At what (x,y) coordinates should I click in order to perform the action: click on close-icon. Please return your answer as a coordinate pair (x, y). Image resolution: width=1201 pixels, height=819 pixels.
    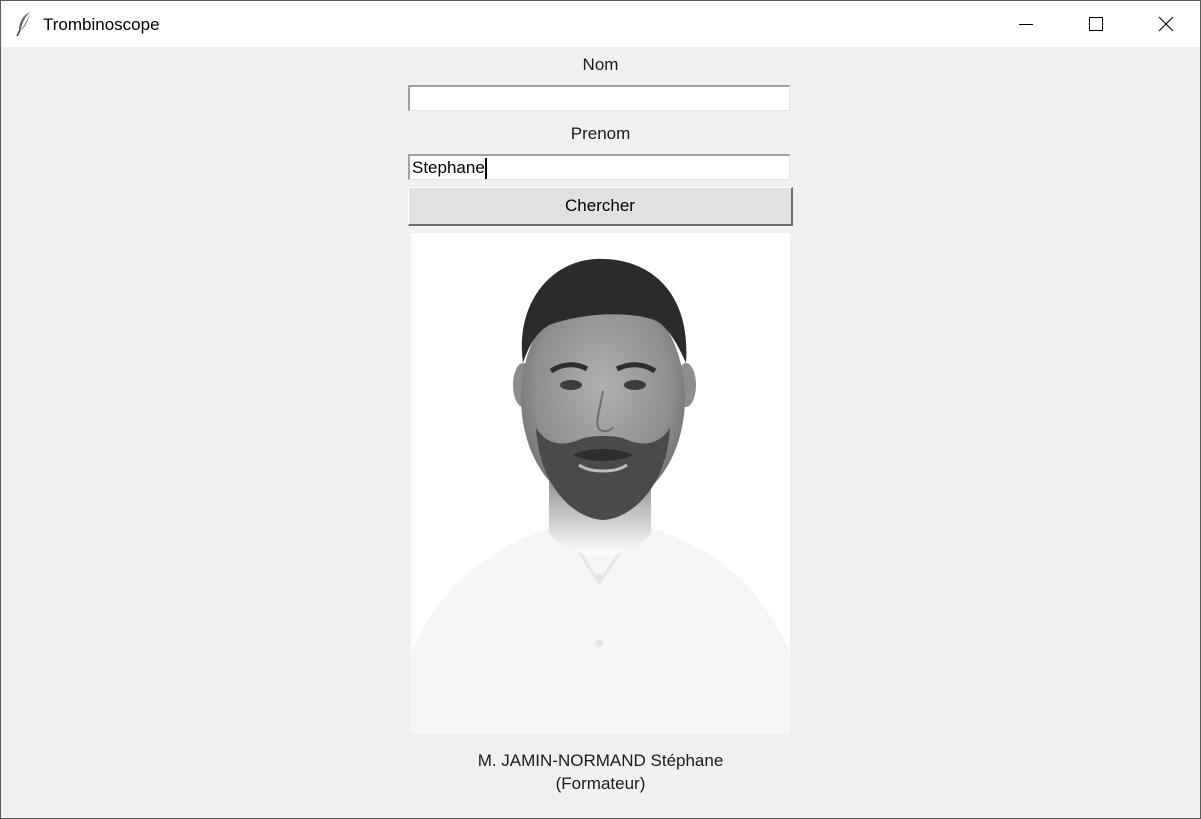
    Looking at the image, I should click on (1166, 24).